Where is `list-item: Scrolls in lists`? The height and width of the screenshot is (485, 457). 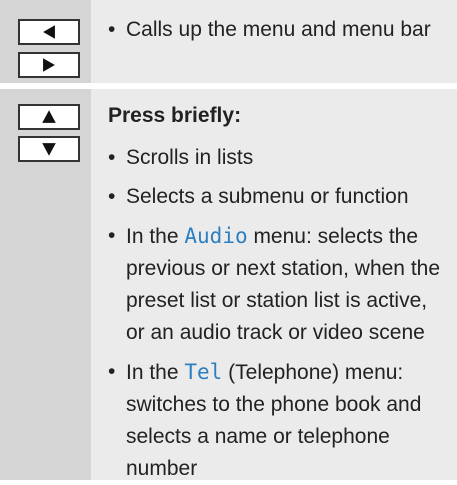 list-item: Scrolls in lists is located at coordinates (278, 158).